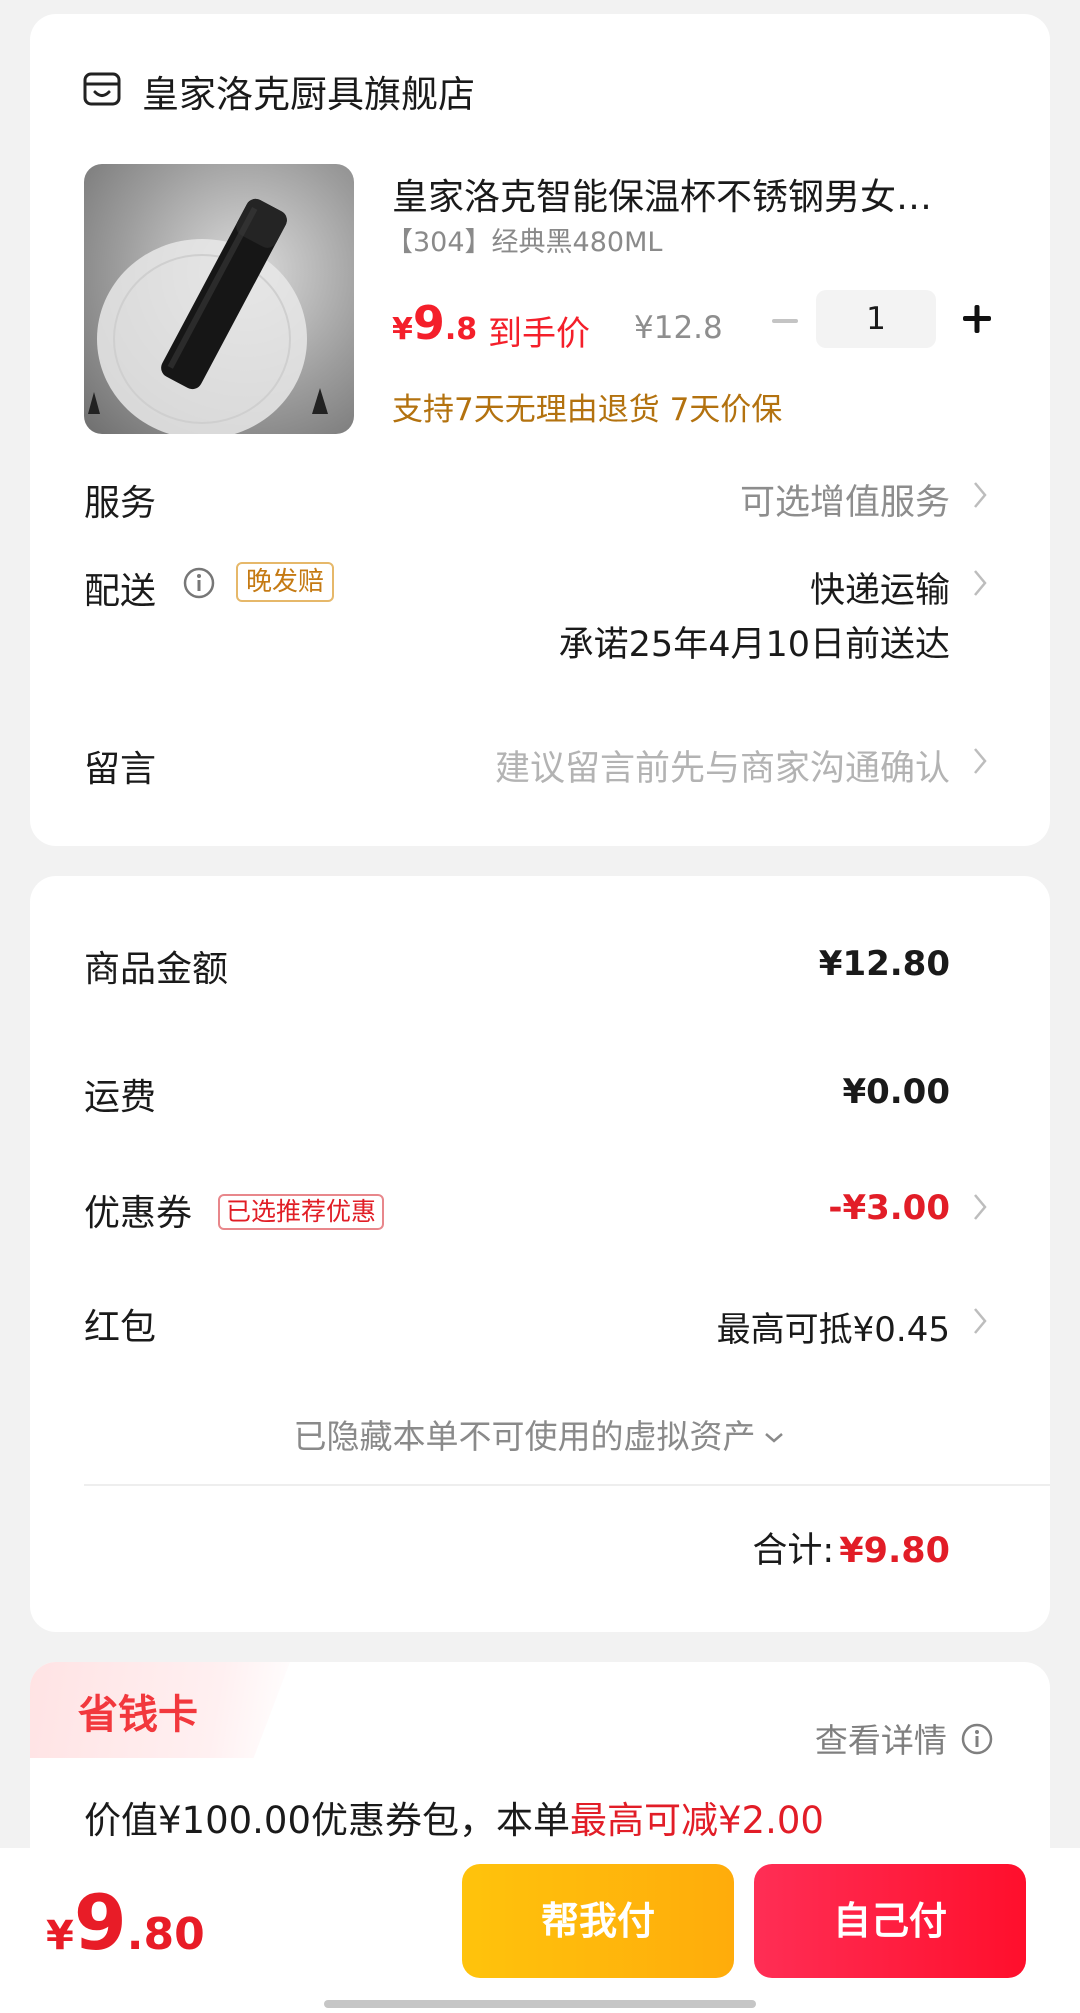 This screenshot has height=2013, width=1080. What do you see at coordinates (884, 964) in the screenshot?
I see `goods-amount-value: ¥12.80` at bounding box center [884, 964].